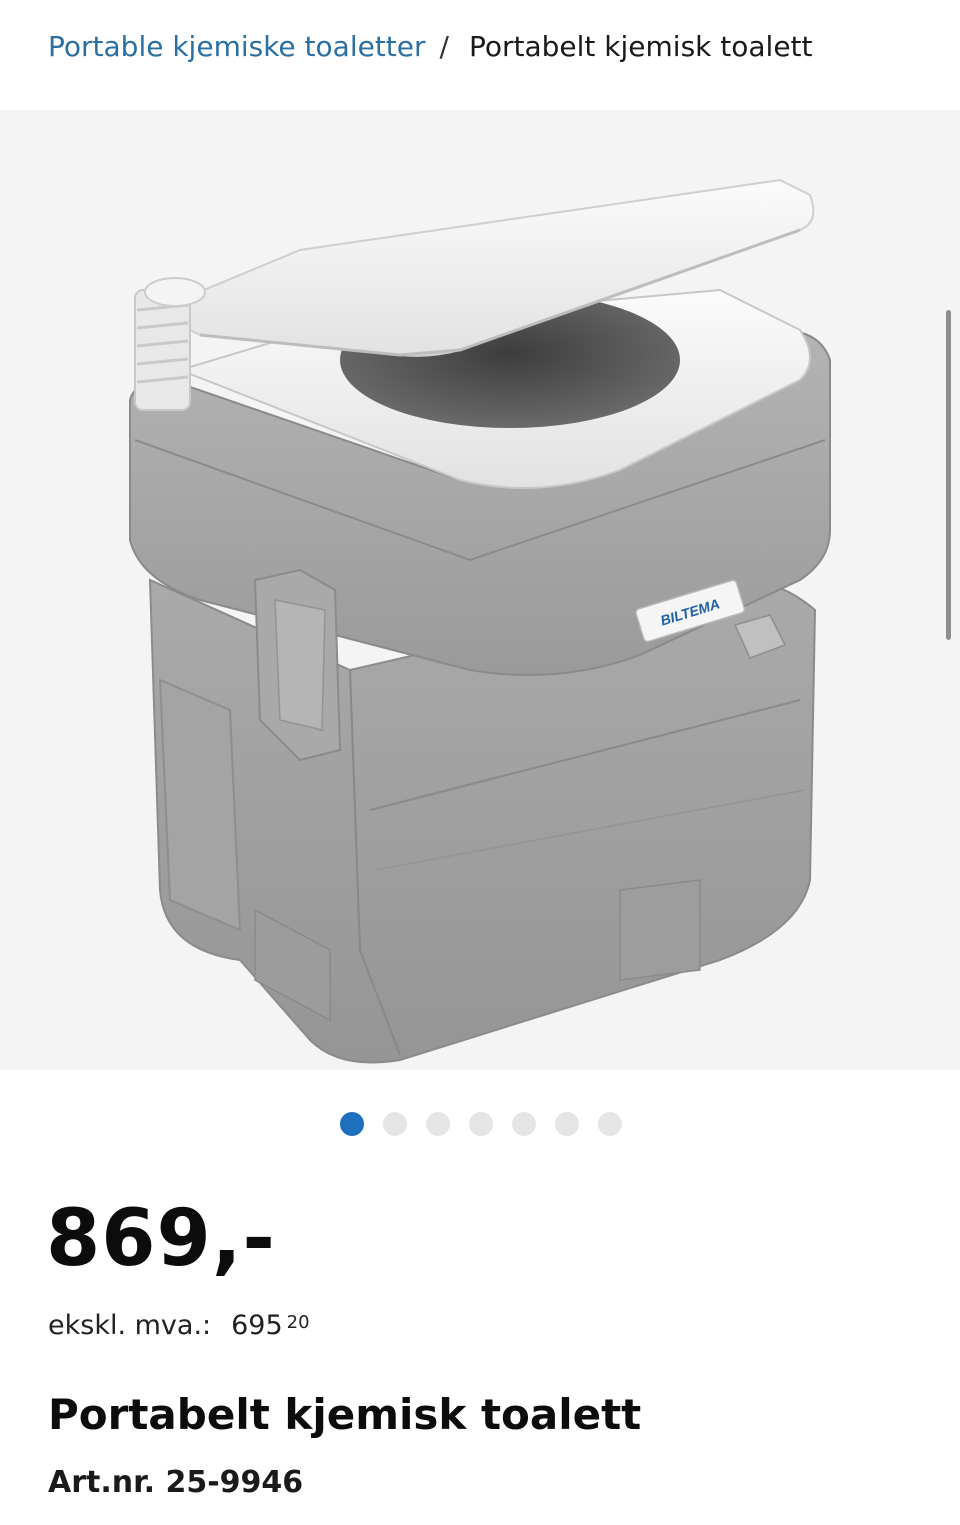 The width and height of the screenshot is (960, 1525). What do you see at coordinates (130, 1325) in the screenshot?
I see `vat-label: ekskl. mva.:` at bounding box center [130, 1325].